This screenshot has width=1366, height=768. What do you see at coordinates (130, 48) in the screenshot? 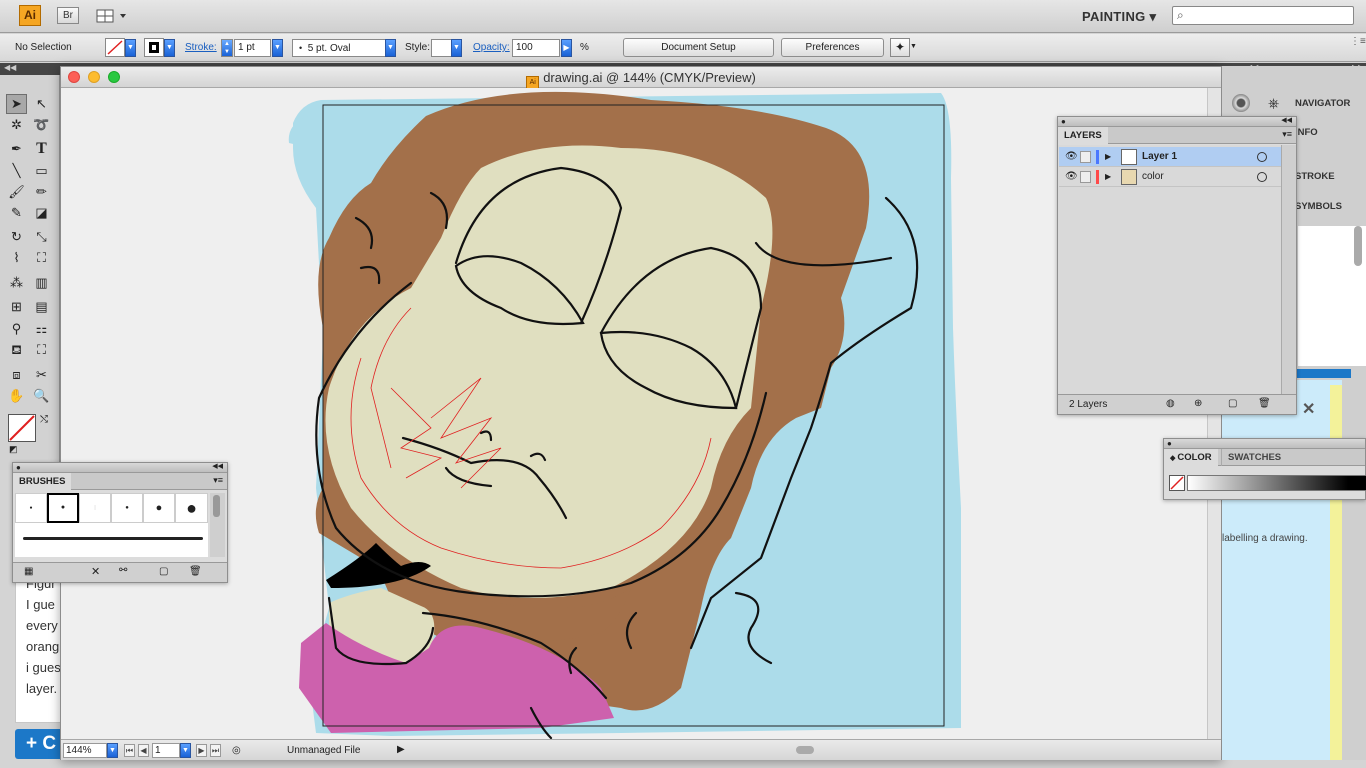
I see `fill-dropdown: ▼` at bounding box center [130, 48].